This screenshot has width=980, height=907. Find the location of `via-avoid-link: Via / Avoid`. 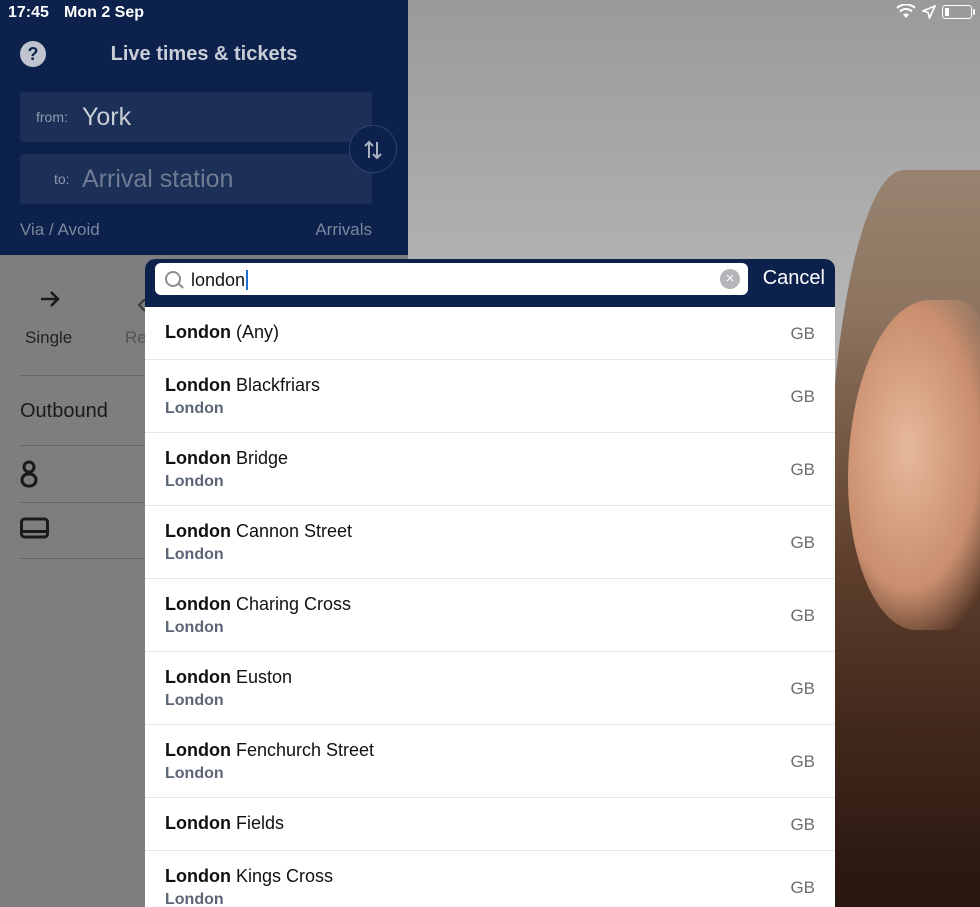

via-avoid-link: Via / Avoid is located at coordinates (60, 230).